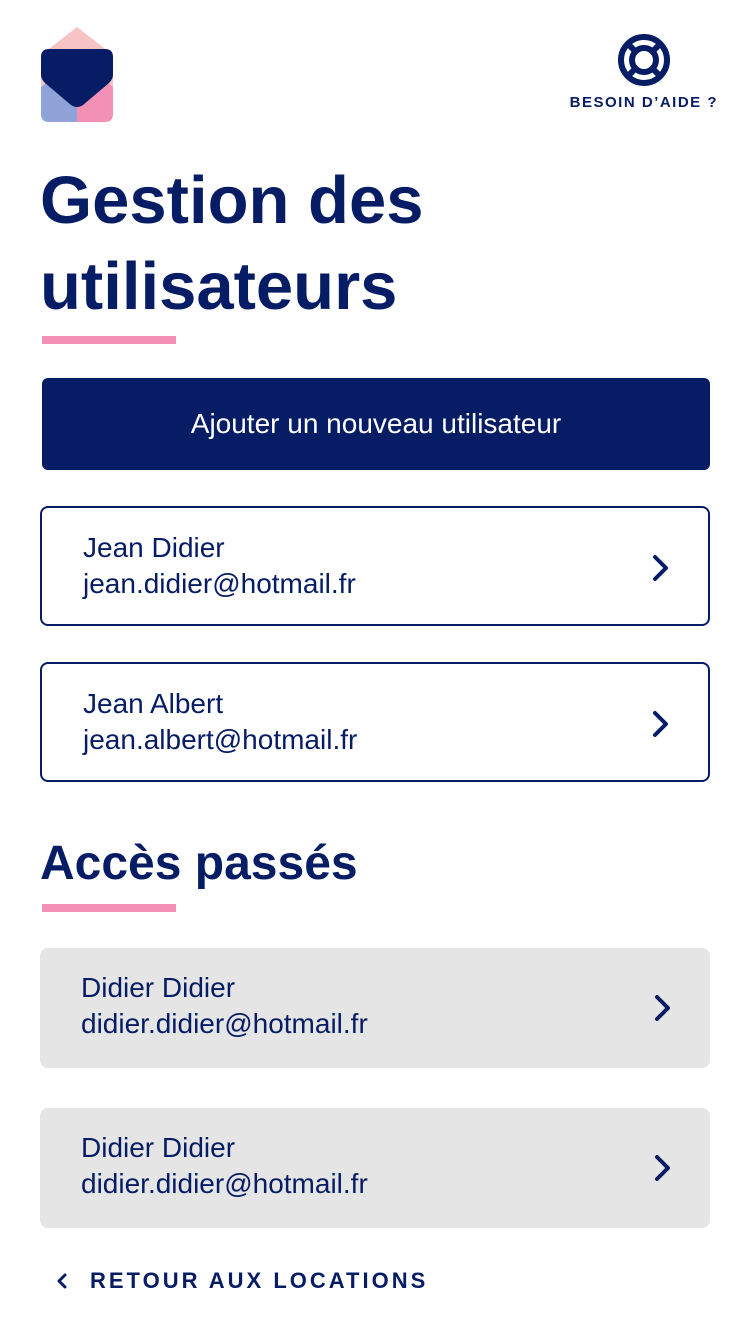 The width and height of the screenshot is (750, 1334). What do you see at coordinates (109, 908) in the screenshot?
I see `past-access-underline` at bounding box center [109, 908].